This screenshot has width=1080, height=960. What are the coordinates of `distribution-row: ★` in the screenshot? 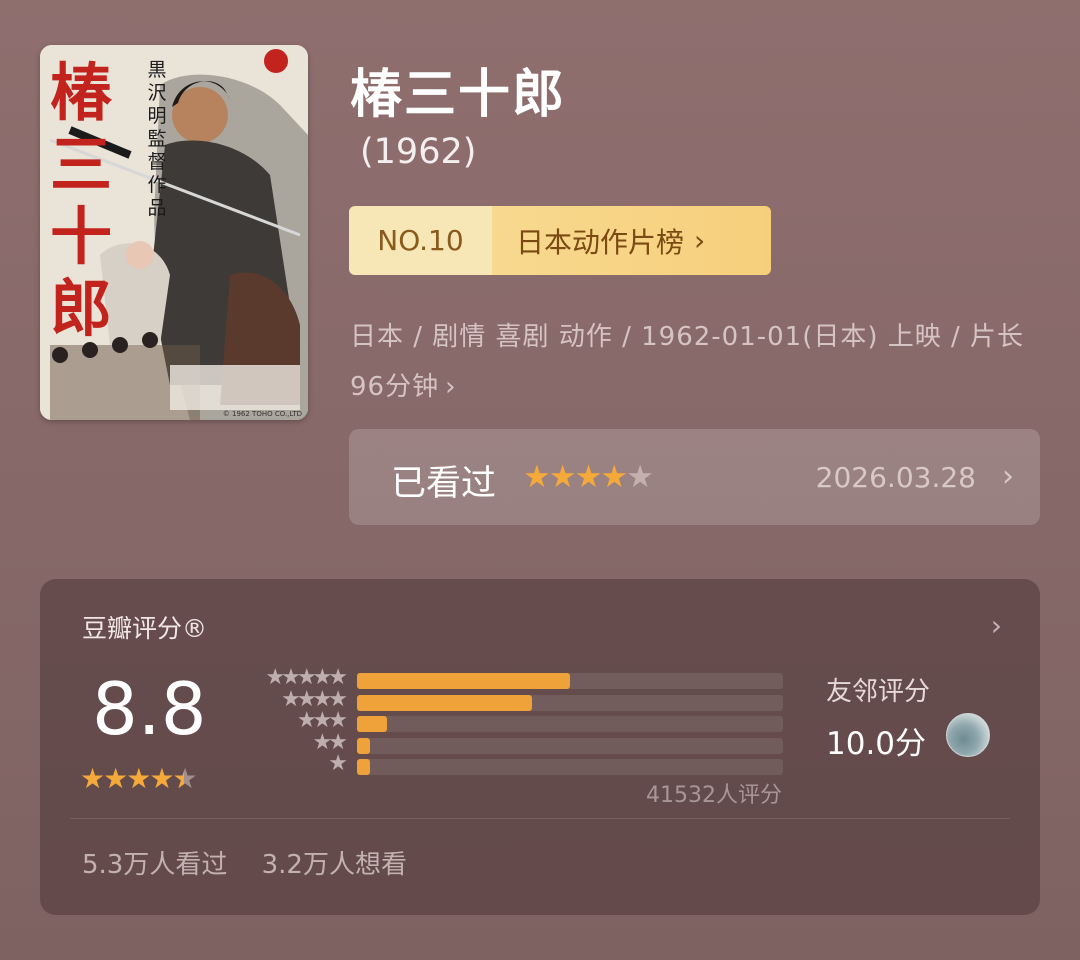 It's located at (520, 764).